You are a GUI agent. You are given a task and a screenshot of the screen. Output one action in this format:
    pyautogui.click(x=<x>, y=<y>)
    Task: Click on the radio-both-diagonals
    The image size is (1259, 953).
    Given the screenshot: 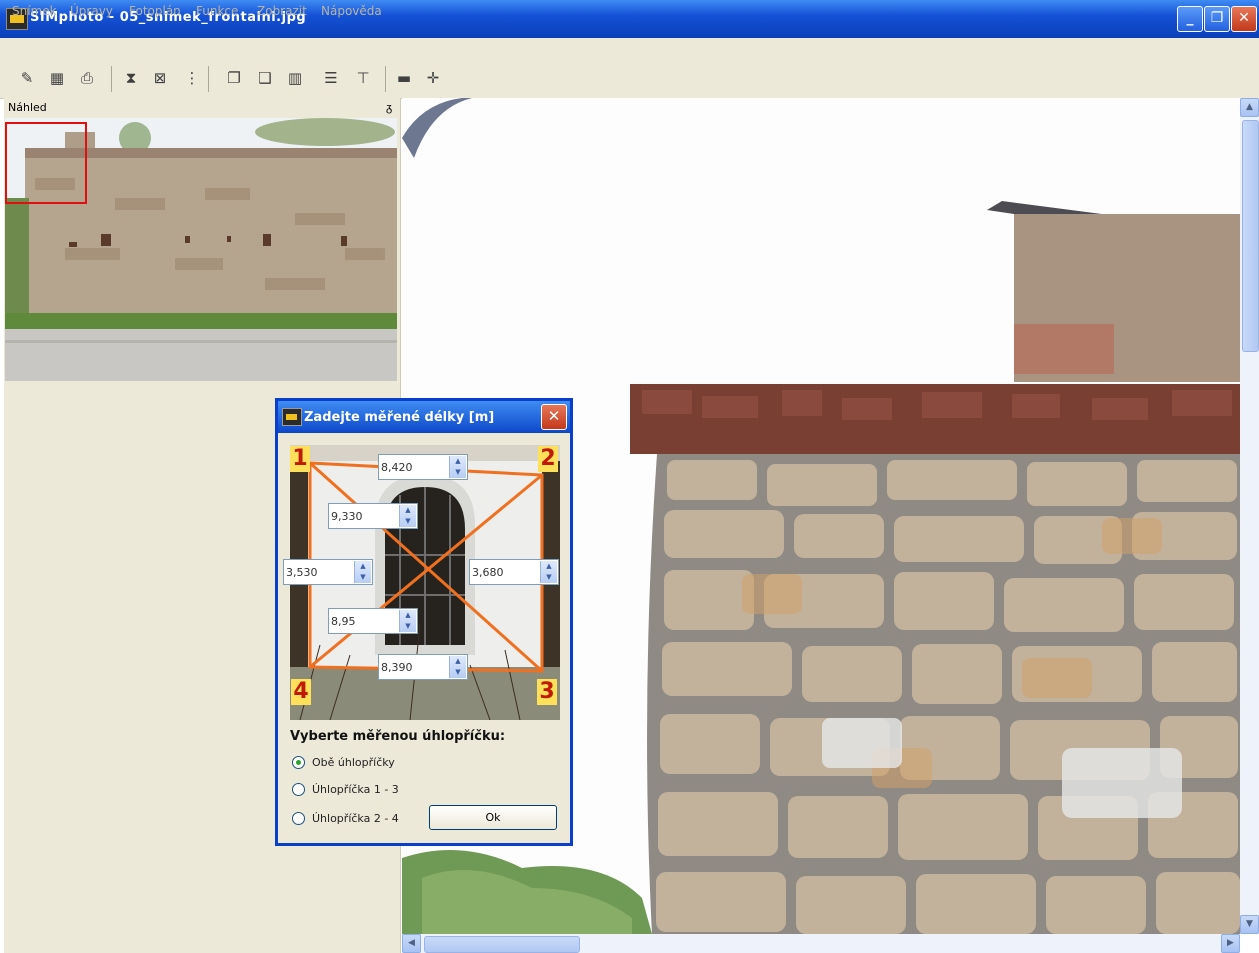 What is the action you would take?
    pyautogui.click(x=298, y=762)
    